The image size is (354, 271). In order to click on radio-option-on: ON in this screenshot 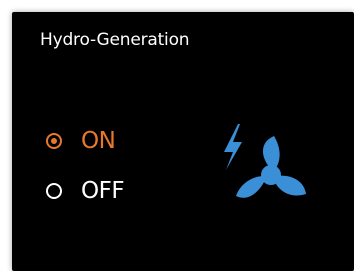, I will do `click(81, 141)`.